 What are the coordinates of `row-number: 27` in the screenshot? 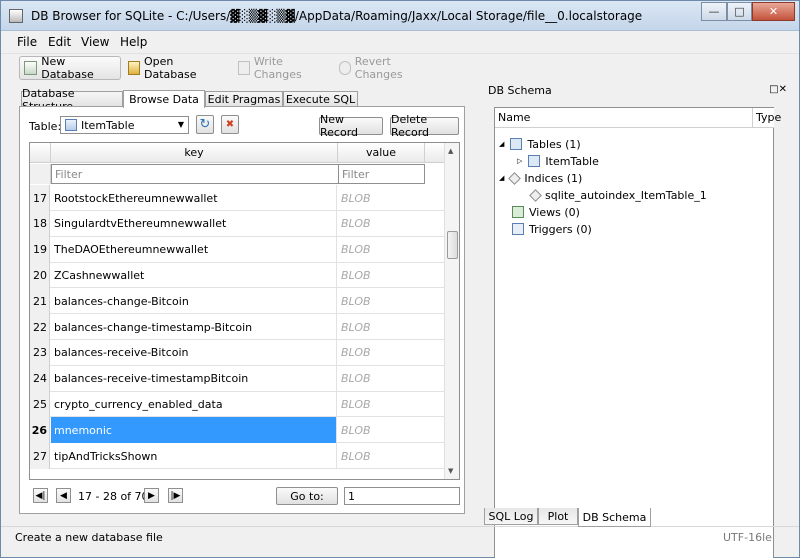 It's located at (40, 456).